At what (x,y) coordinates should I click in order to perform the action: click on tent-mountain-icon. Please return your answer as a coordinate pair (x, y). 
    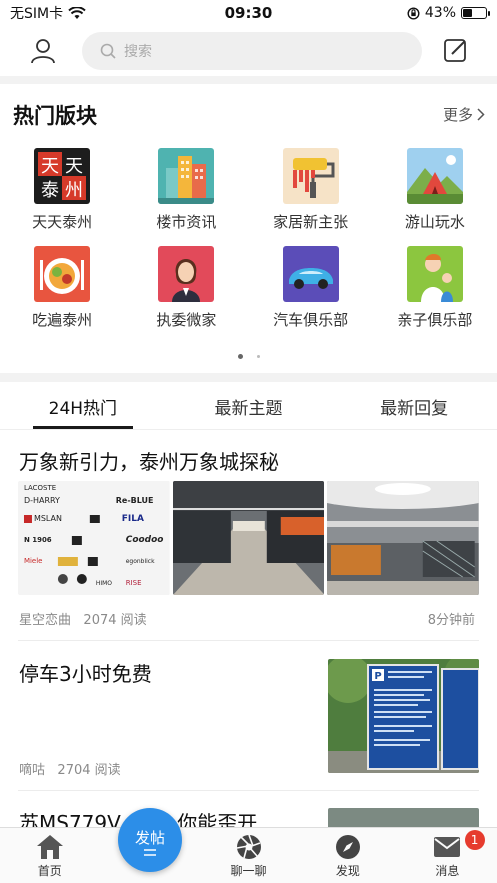
    Looking at the image, I should click on (434, 176).